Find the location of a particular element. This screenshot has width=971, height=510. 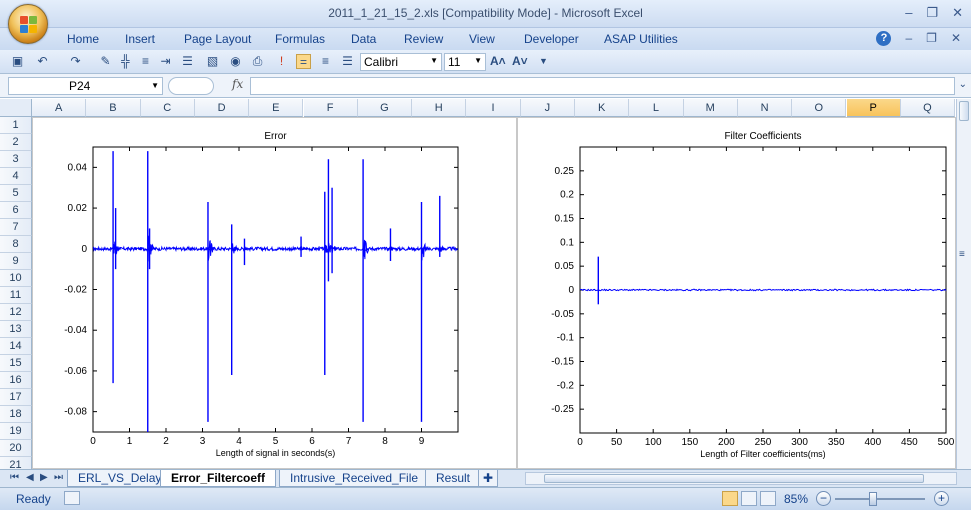

tab-review: Review is located at coordinates (423, 39).